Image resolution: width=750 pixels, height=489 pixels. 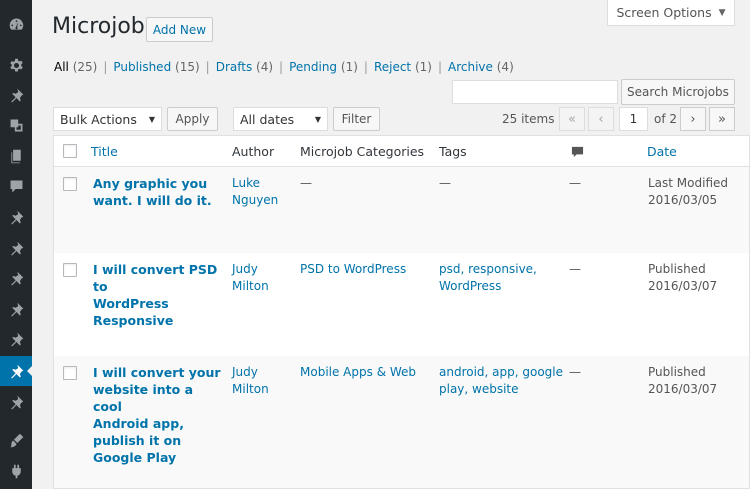 I want to click on row-category-link: Mobile Apps & Web, so click(x=358, y=372).